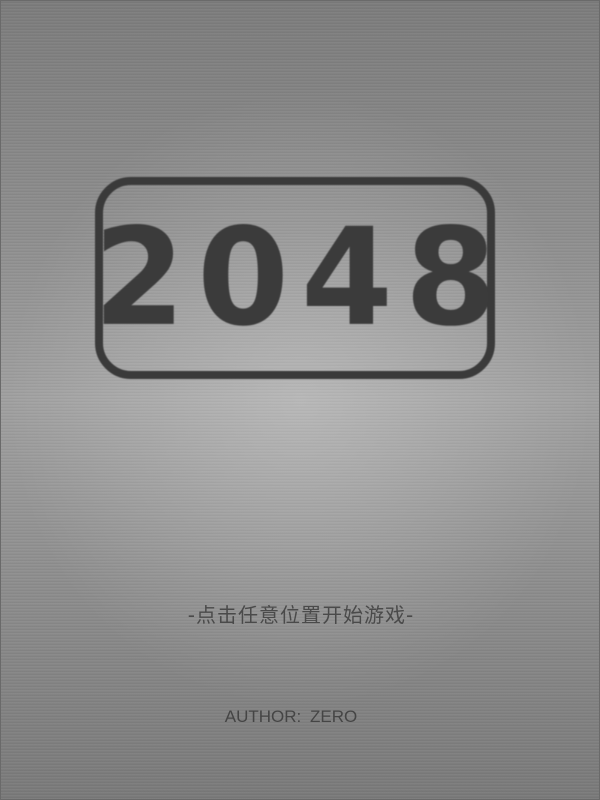 The width and height of the screenshot is (600, 800). Describe the element at coordinates (301, 615) in the screenshot. I see `tap-to-start-prompt: -点击任意位置开始游戏-` at that location.